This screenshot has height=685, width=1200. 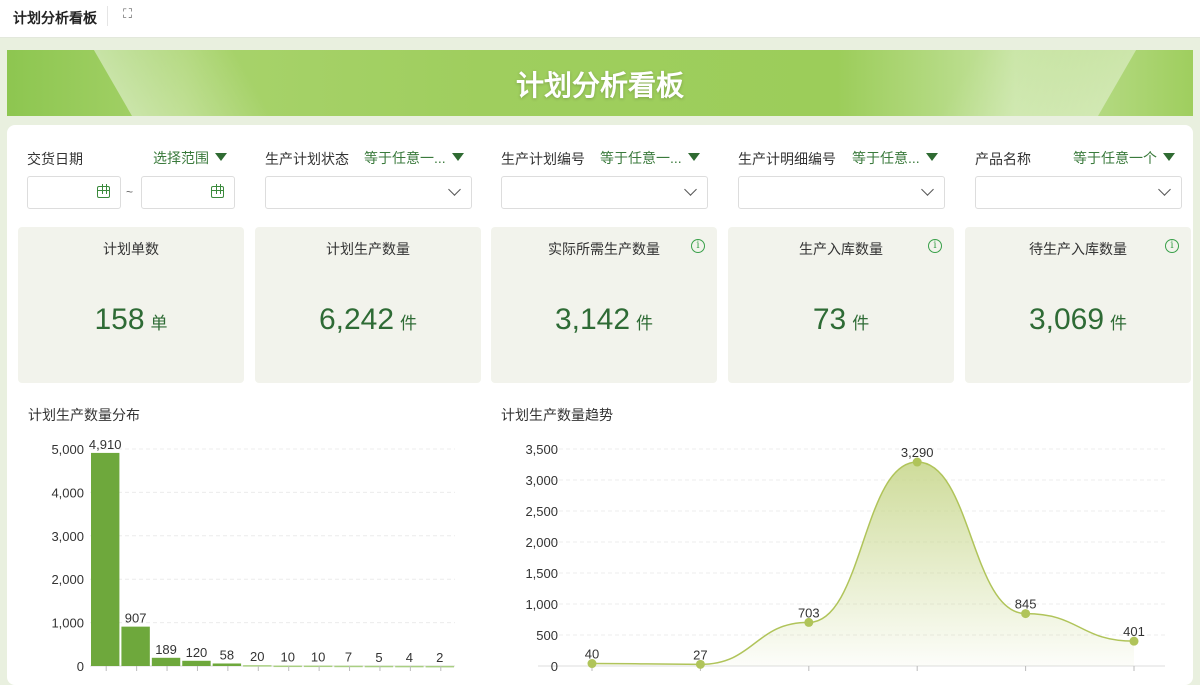 What do you see at coordinates (541, 511) in the screenshot?
I see `y-tick-label: 2,500` at bounding box center [541, 511].